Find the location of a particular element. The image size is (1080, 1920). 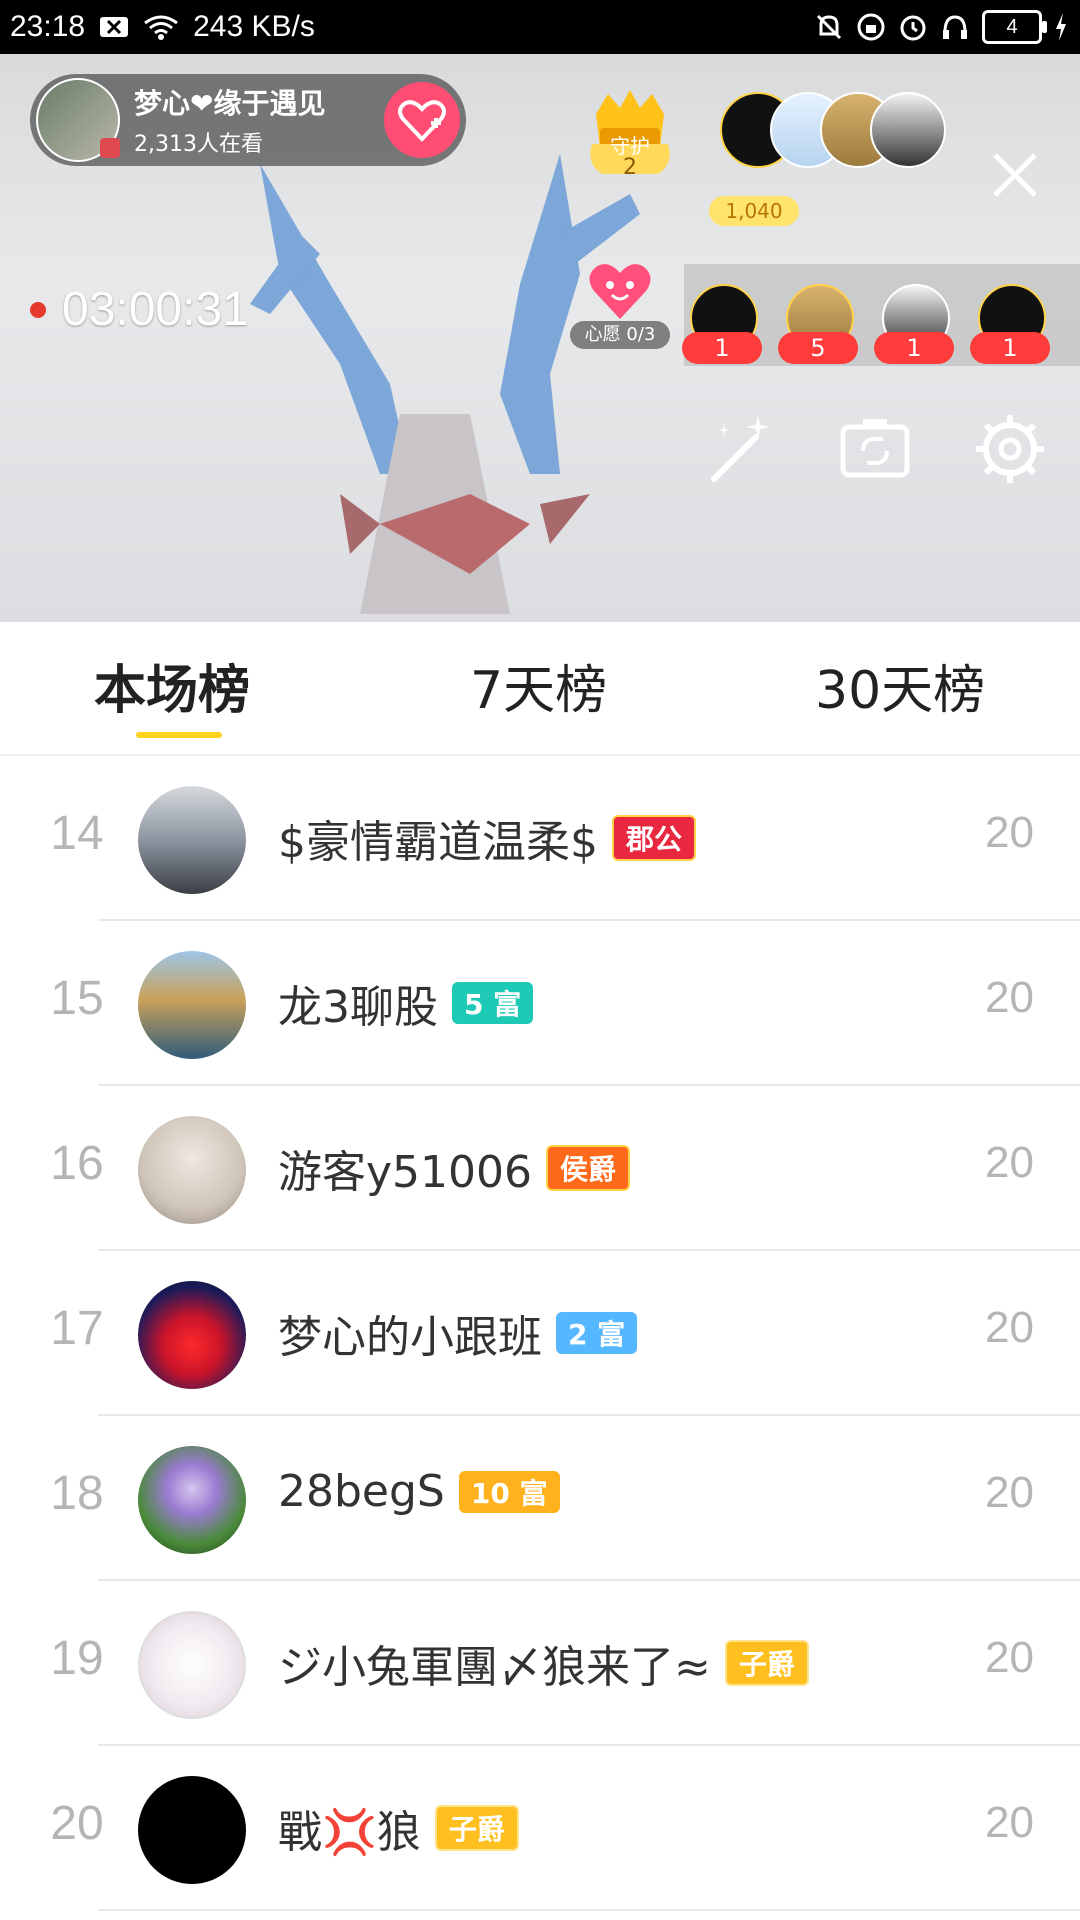

host-info-pill: 梦心❤缘于遇见 2,313人在看 is located at coordinates (248, 120).